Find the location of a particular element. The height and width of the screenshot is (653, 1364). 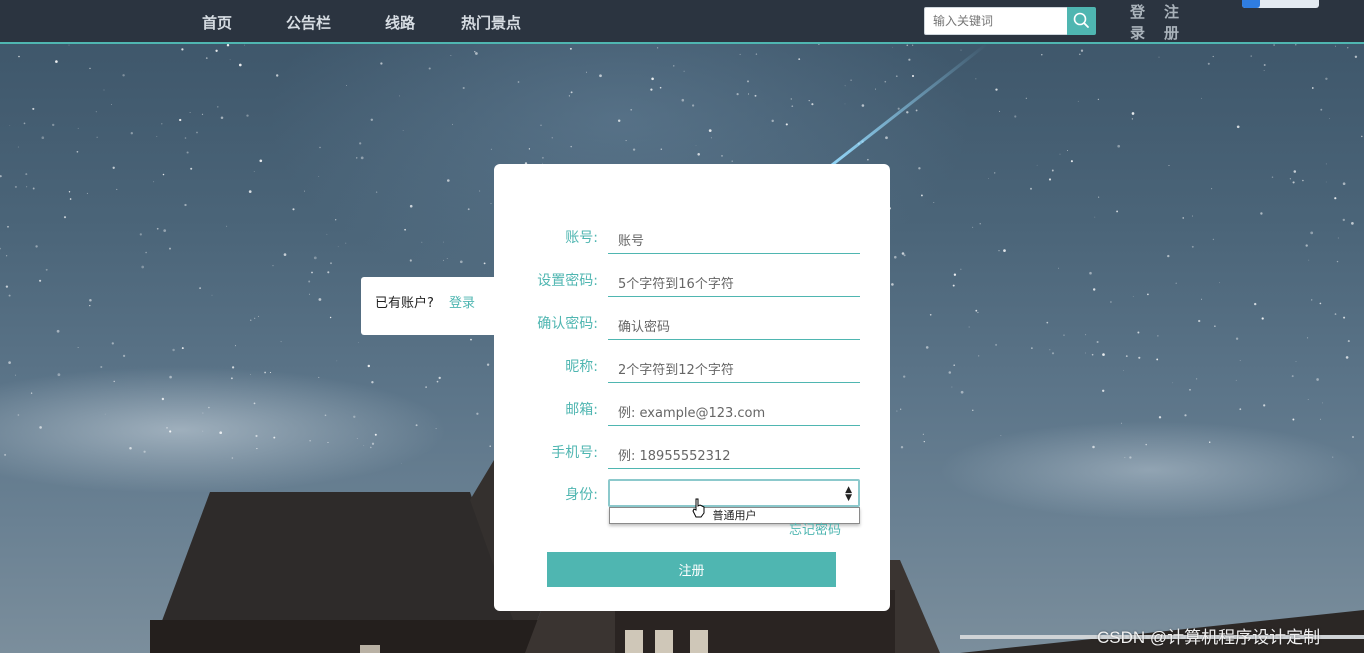

account-label: 账号: is located at coordinates (581, 238).